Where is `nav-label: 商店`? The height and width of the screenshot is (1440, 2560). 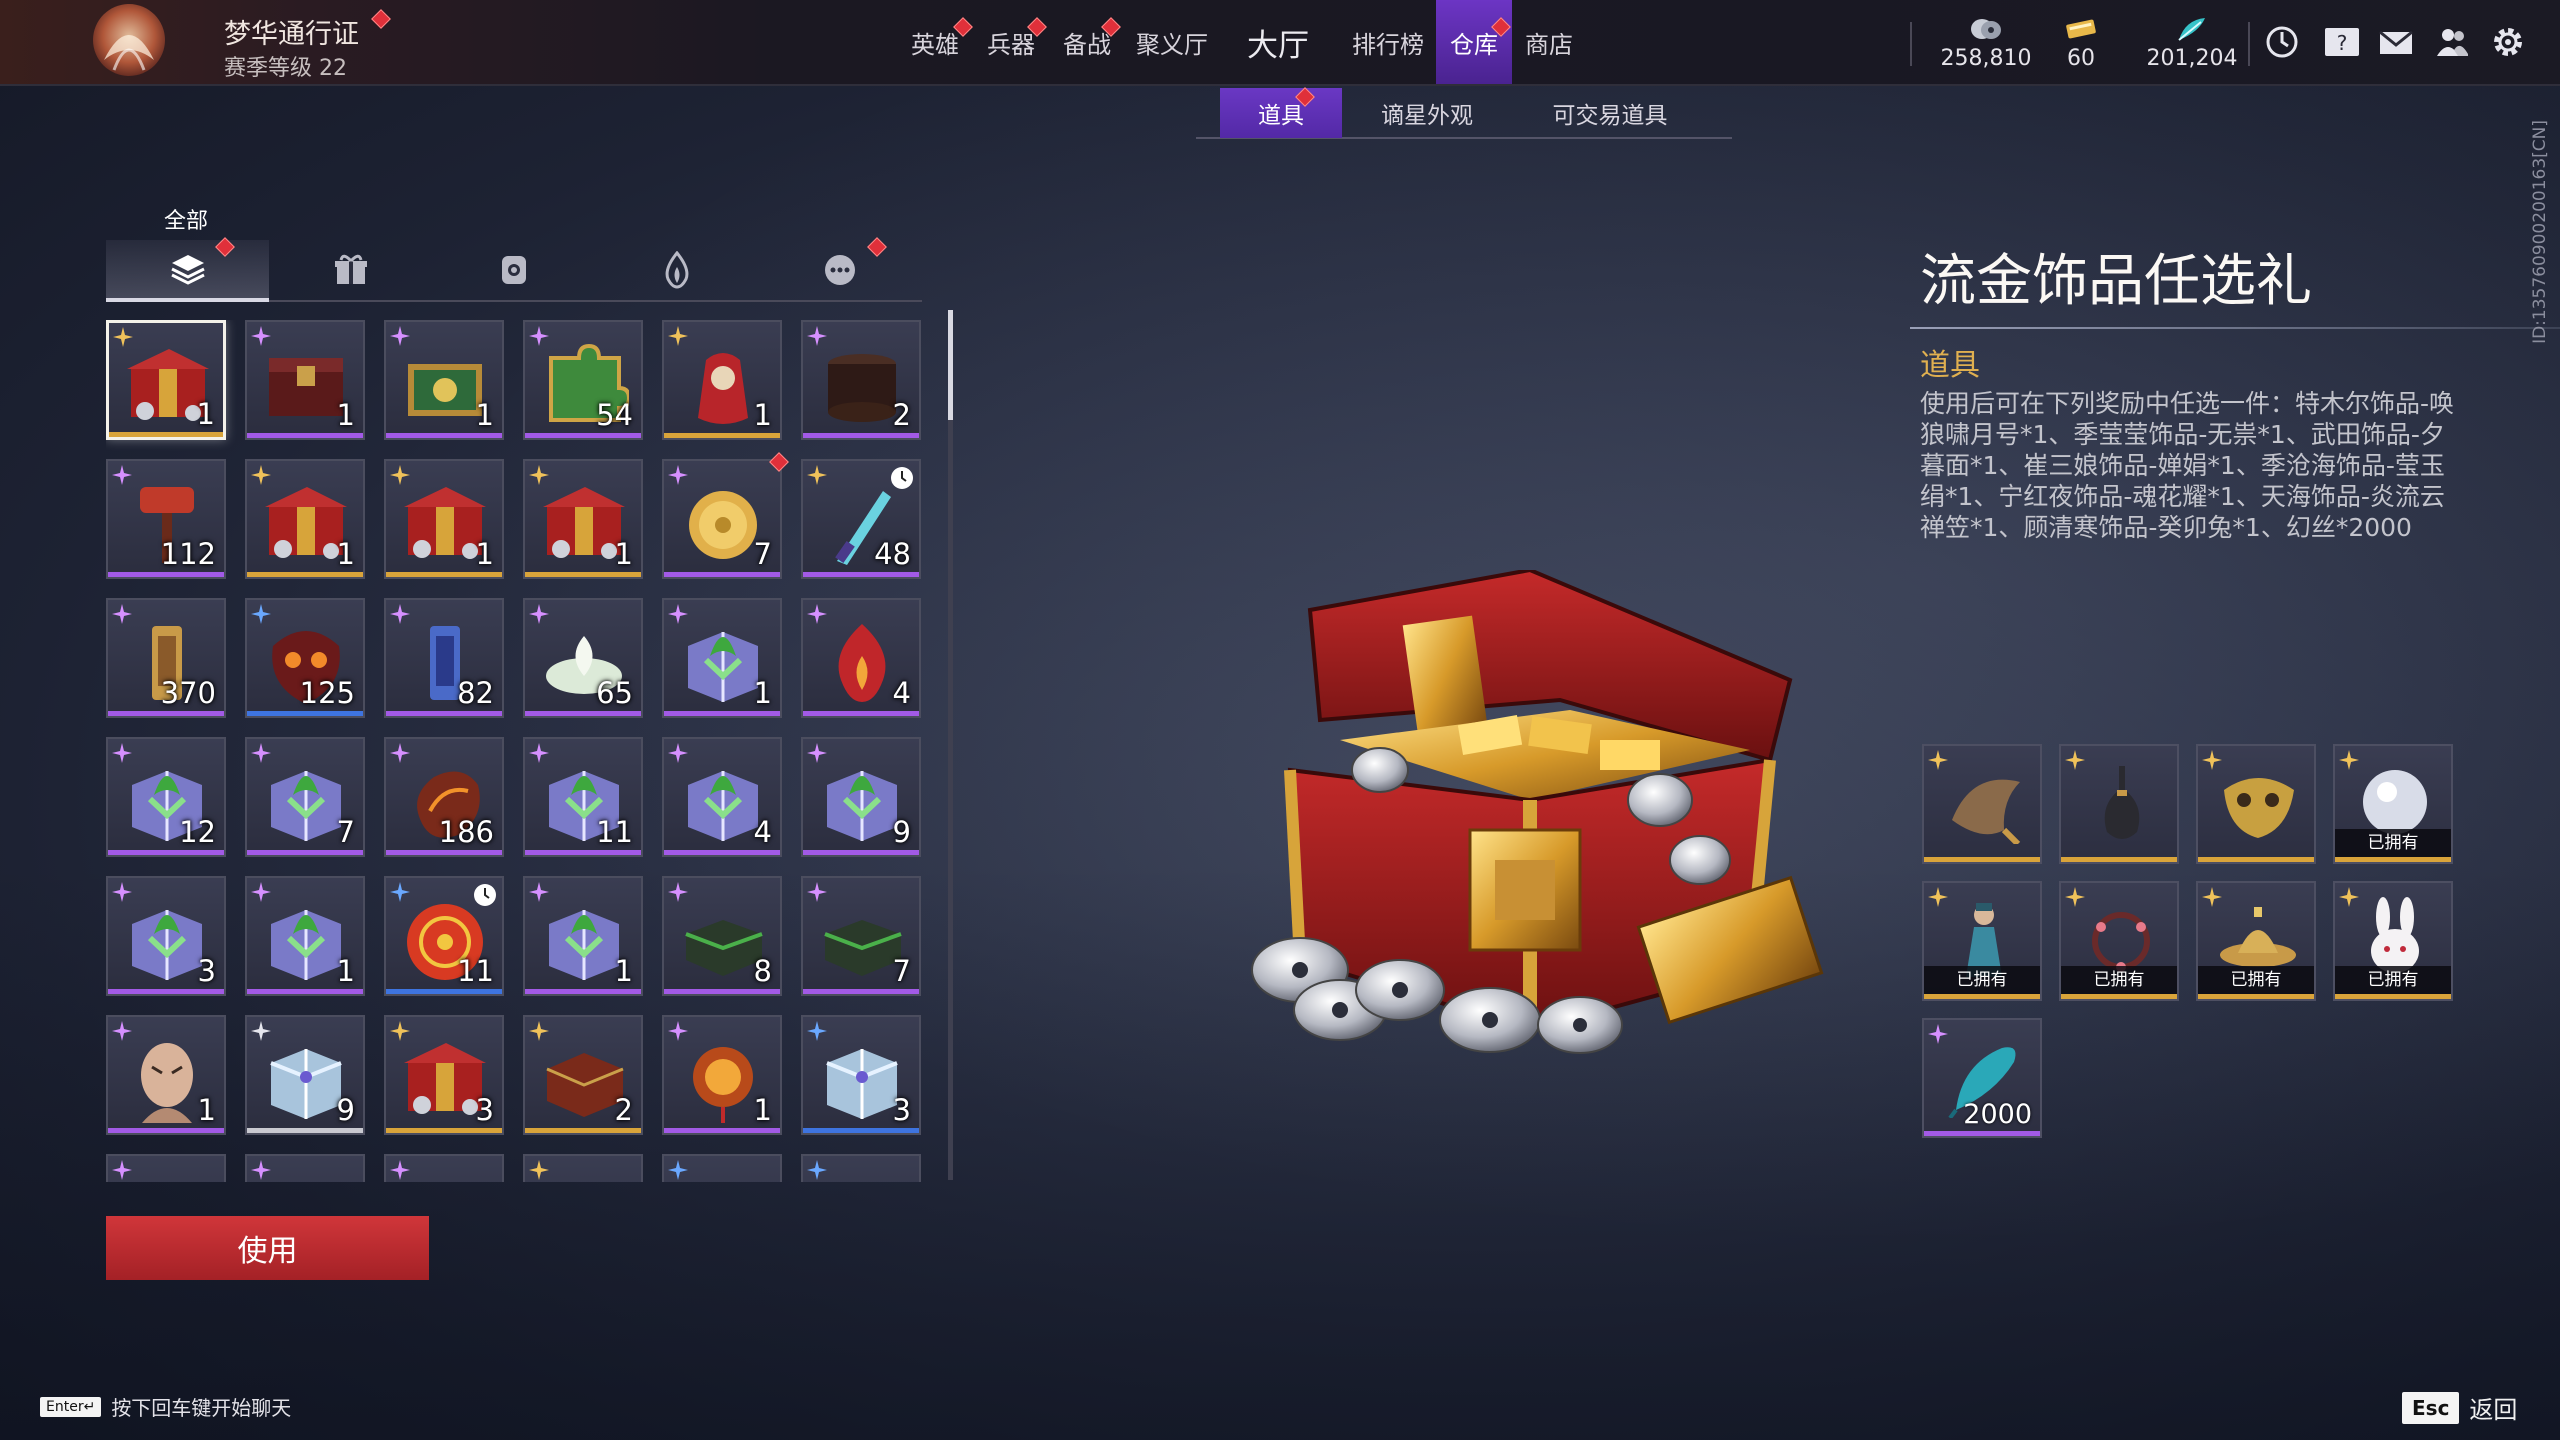
nav-label: 商店 is located at coordinates (1549, 44).